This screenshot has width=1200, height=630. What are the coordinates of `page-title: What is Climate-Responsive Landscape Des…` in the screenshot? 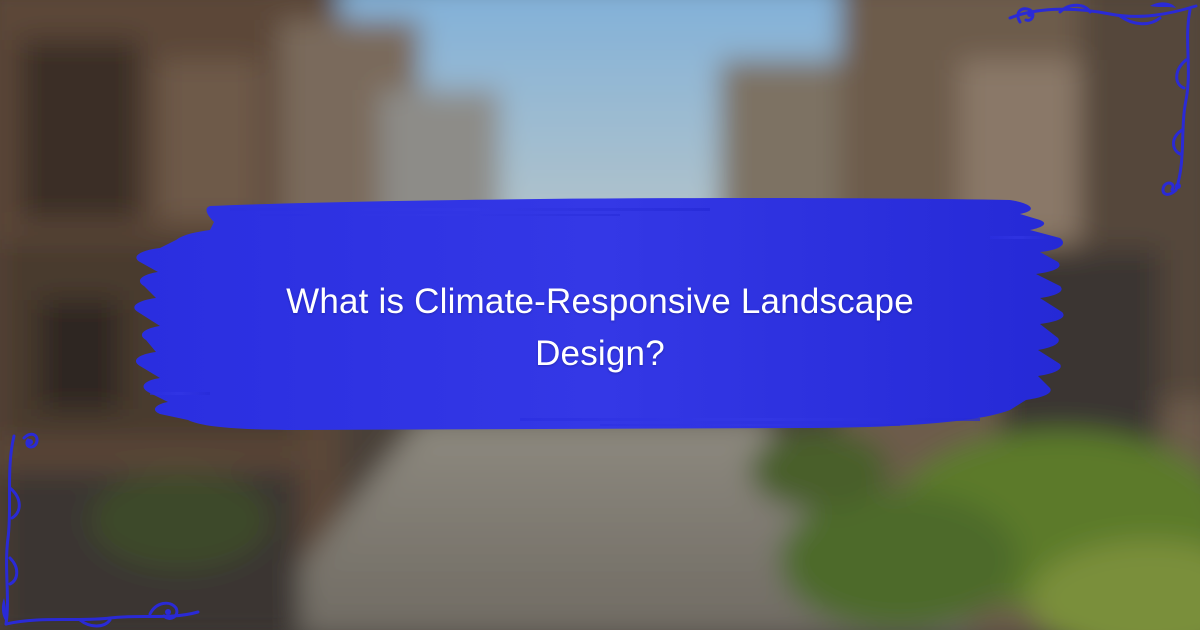 It's located at (600, 327).